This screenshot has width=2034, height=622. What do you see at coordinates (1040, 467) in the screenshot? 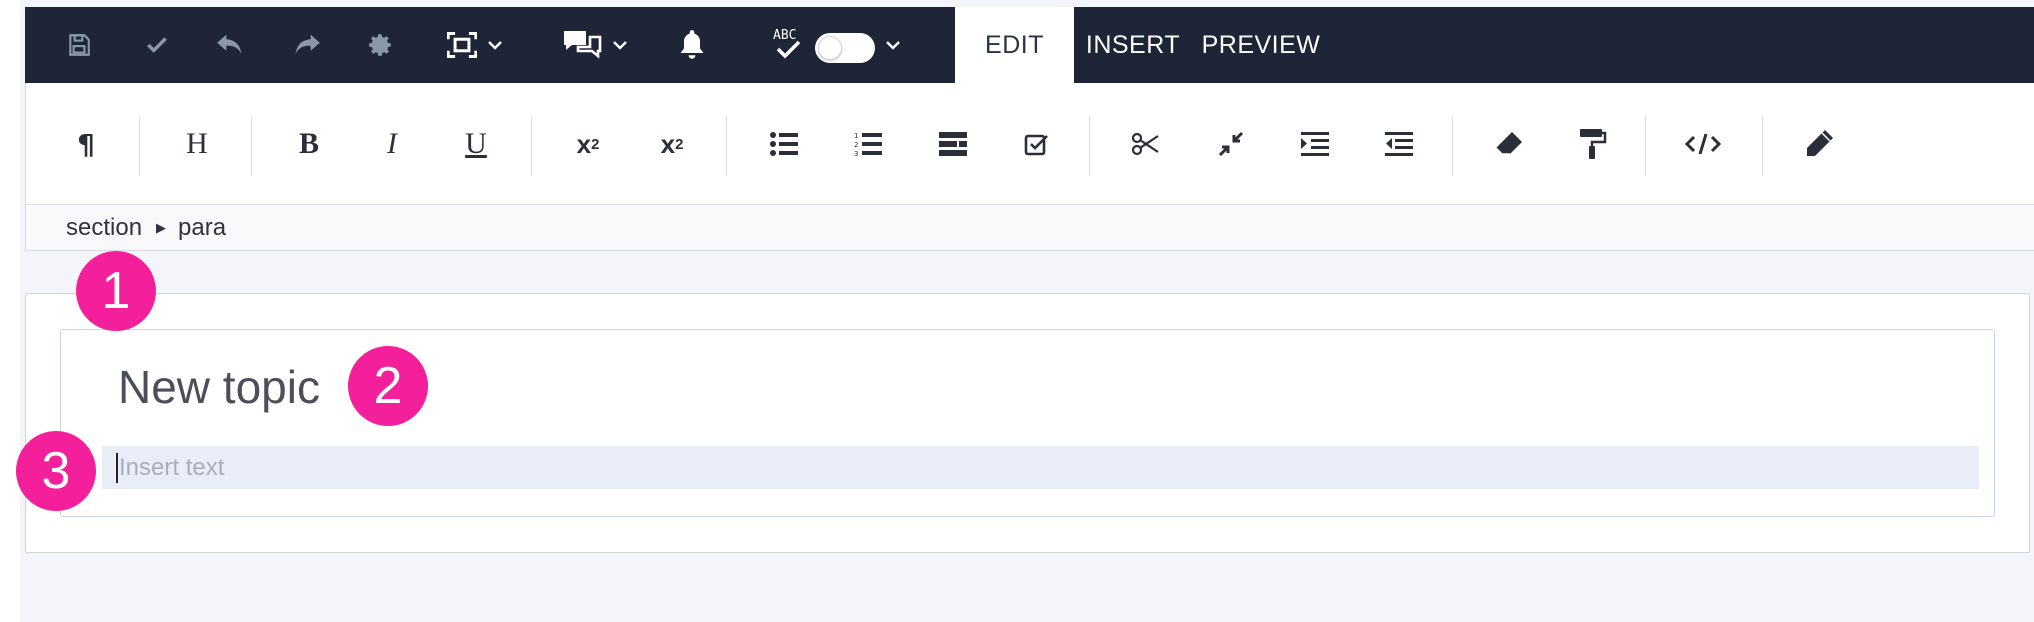
I see `paragraph-field: Insert text` at bounding box center [1040, 467].